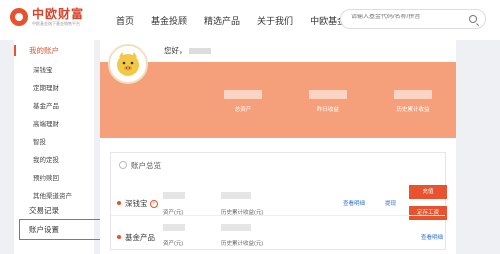 The image size is (500, 254). What do you see at coordinates (19, 17) in the screenshot?
I see `logo-icon` at bounding box center [19, 17].